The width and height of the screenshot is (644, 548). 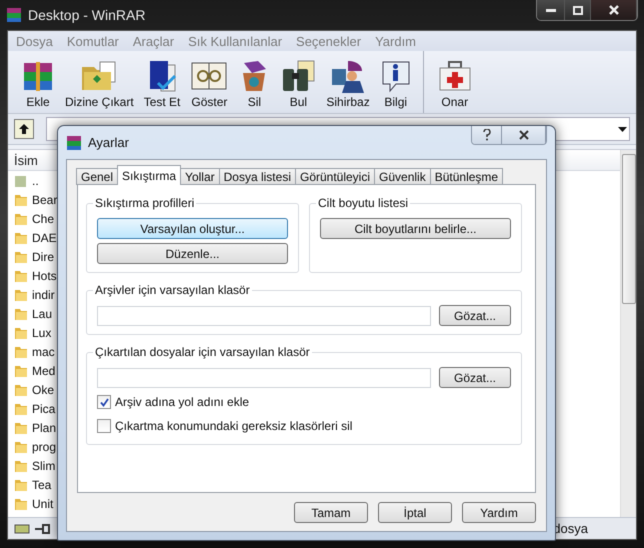 What do you see at coordinates (254, 82) in the screenshot?
I see `toolbar-button: Sil` at bounding box center [254, 82].